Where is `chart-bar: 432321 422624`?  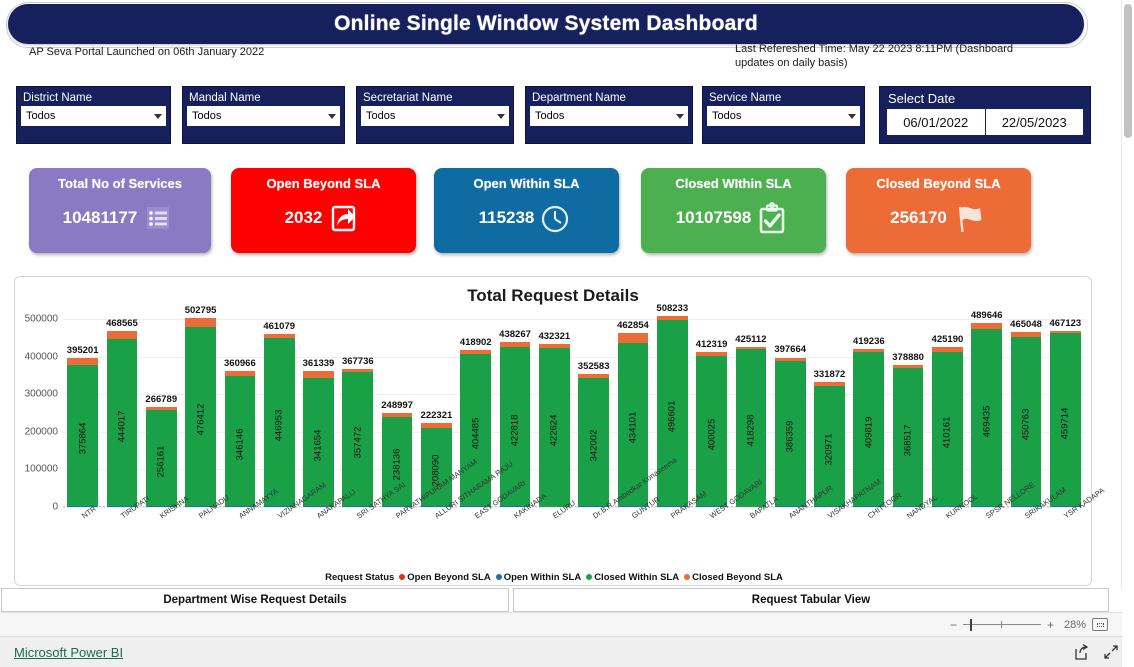
chart-bar: 432321 422624 is located at coordinates (554, 413).